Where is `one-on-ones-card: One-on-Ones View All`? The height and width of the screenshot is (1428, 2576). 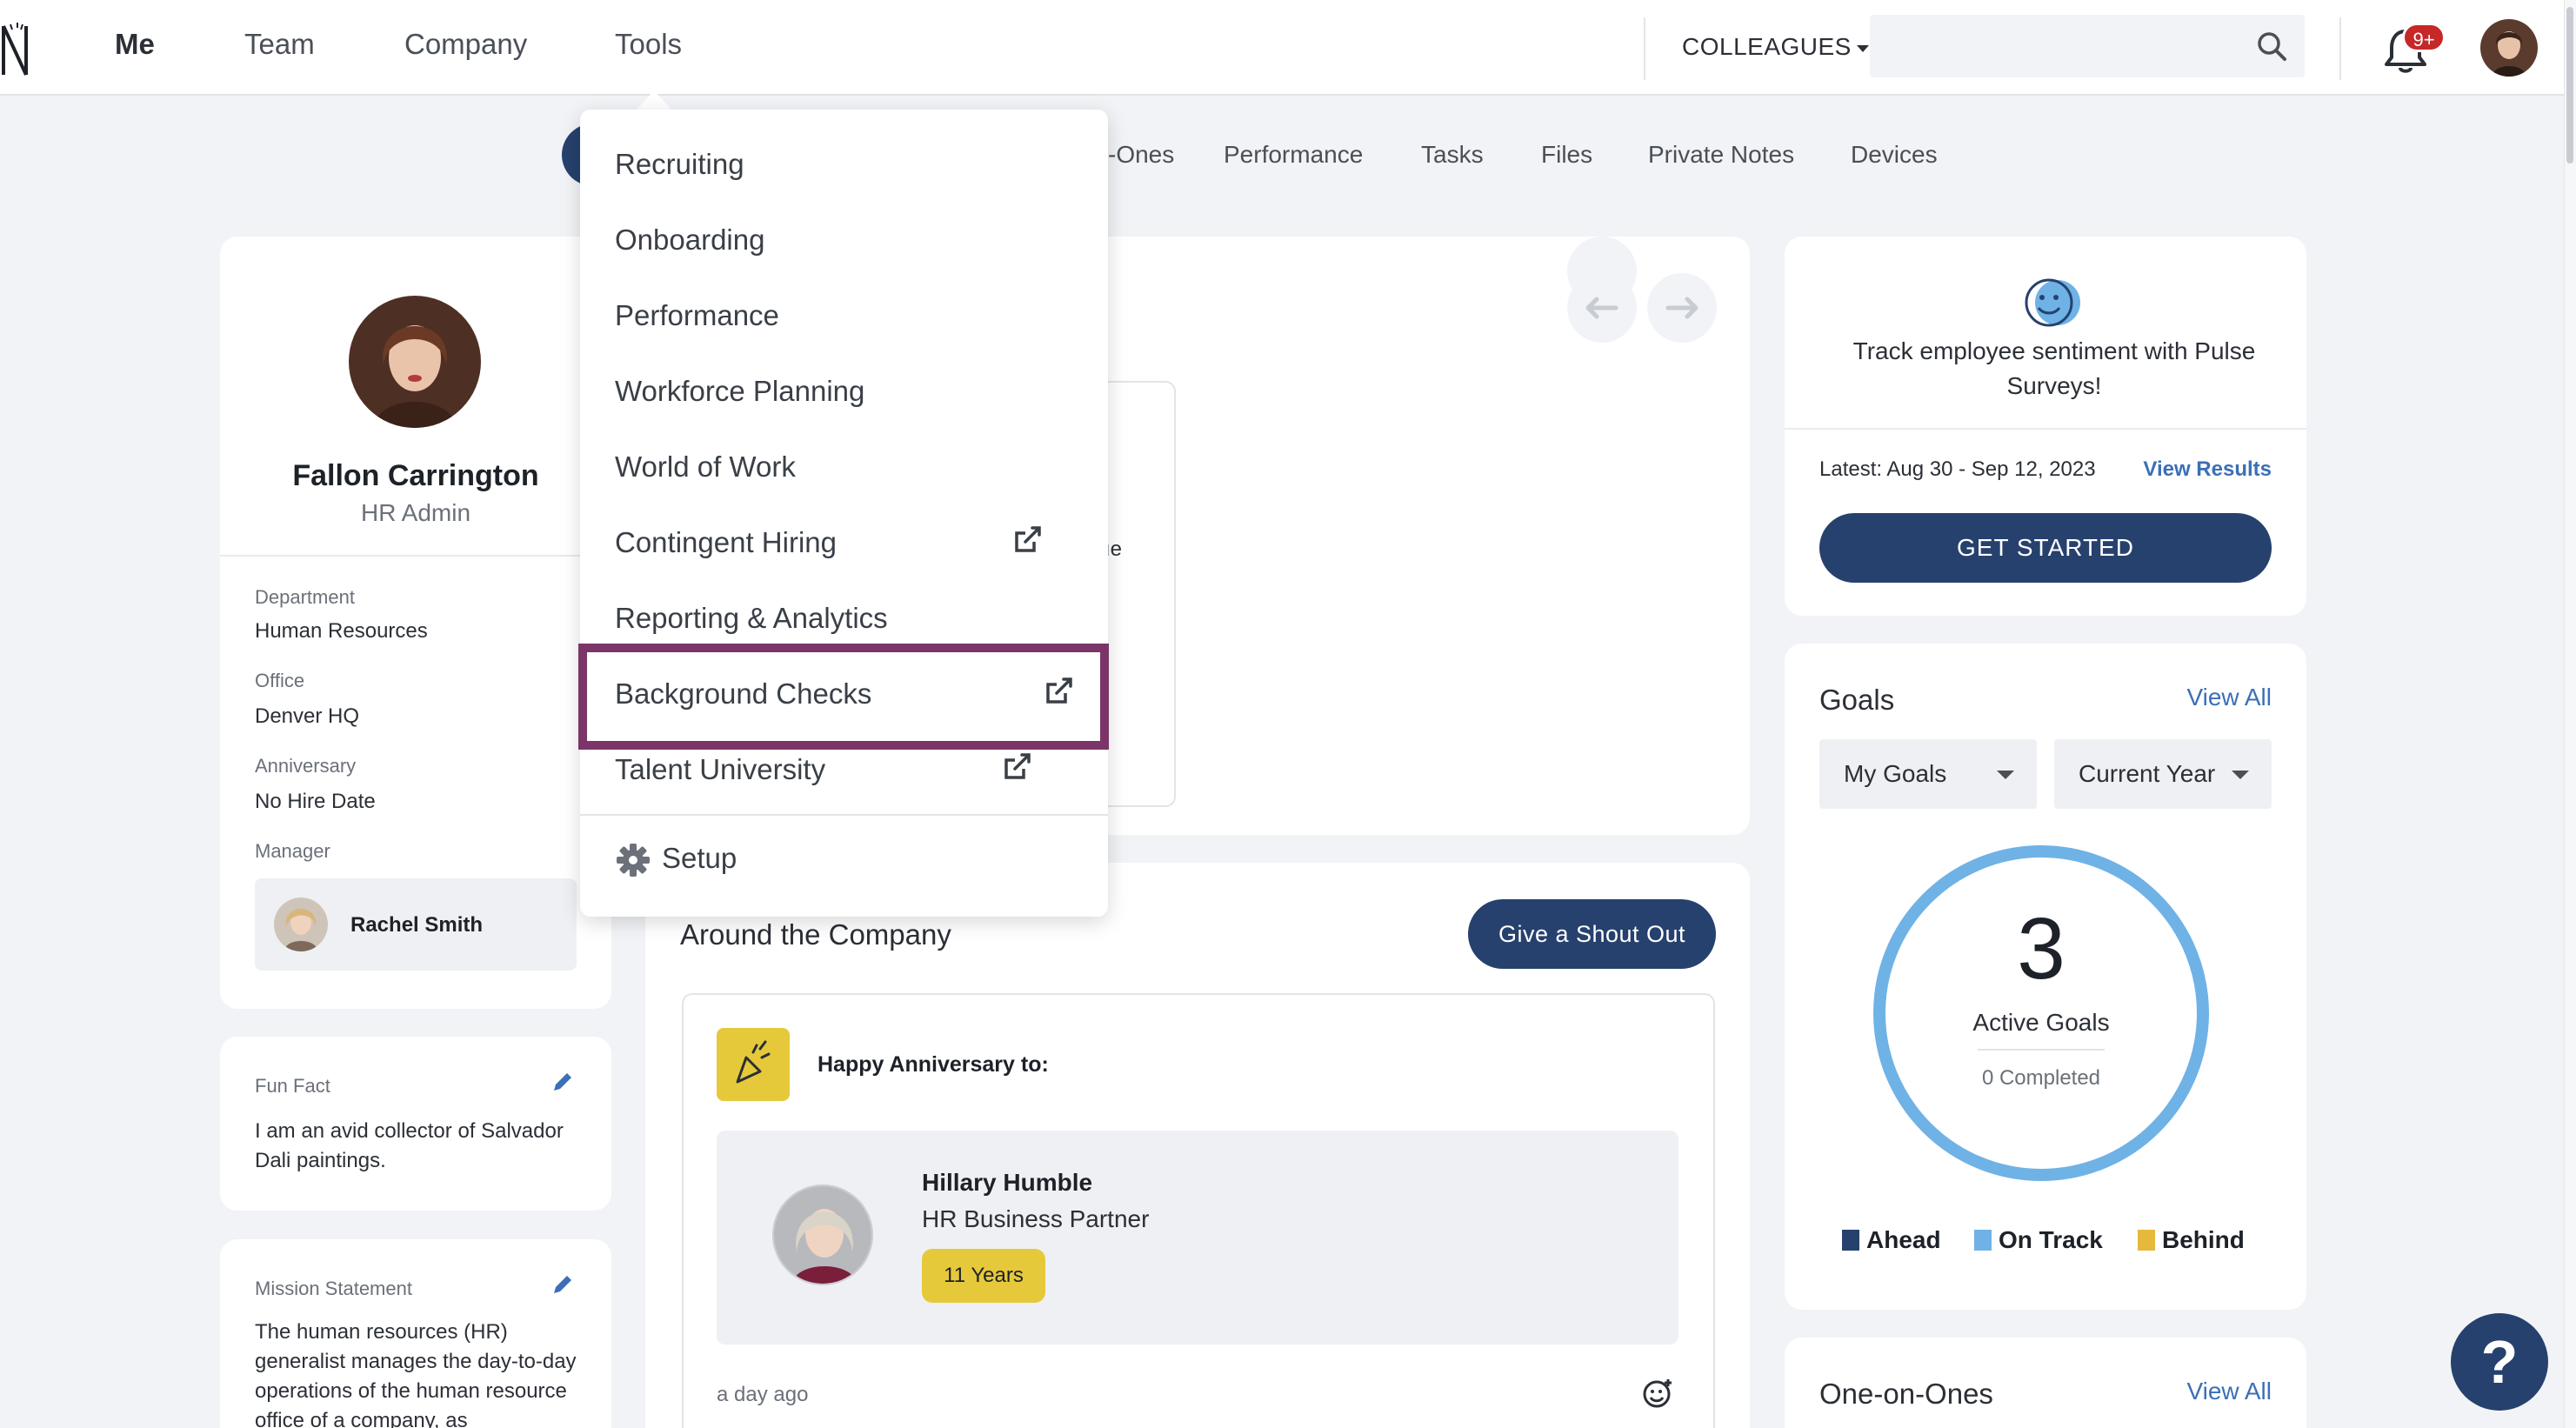 one-on-ones-card: One-on-Ones View All is located at coordinates (2045, 1383).